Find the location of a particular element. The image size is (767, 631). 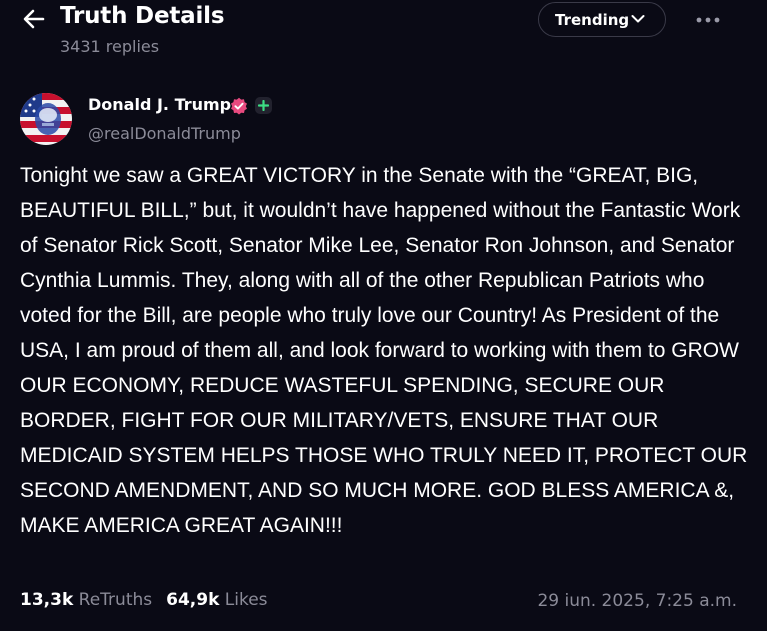

arrow-left-icon is located at coordinates (34, 19).